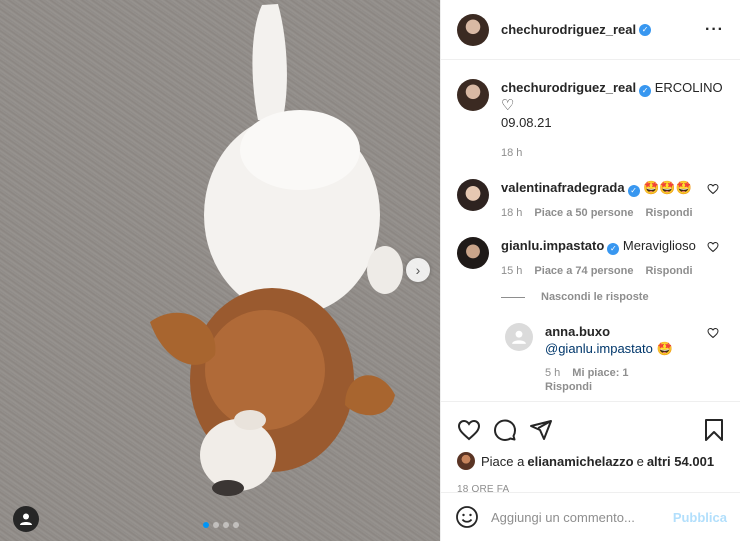  Describe the element at coordinates (700, 517) in the screenshot. I see `publish-button: Pubblica` at that location.